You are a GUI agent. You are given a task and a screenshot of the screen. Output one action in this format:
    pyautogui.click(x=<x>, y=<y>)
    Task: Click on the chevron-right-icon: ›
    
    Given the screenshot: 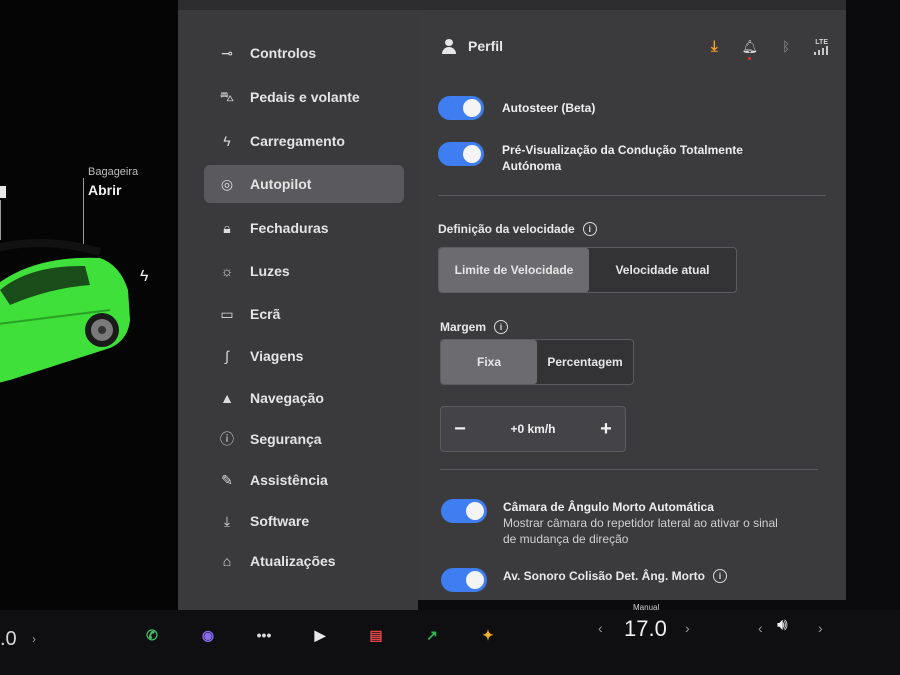 What is the action you would take?
    pyautogui.click(x=34, y=639)
    